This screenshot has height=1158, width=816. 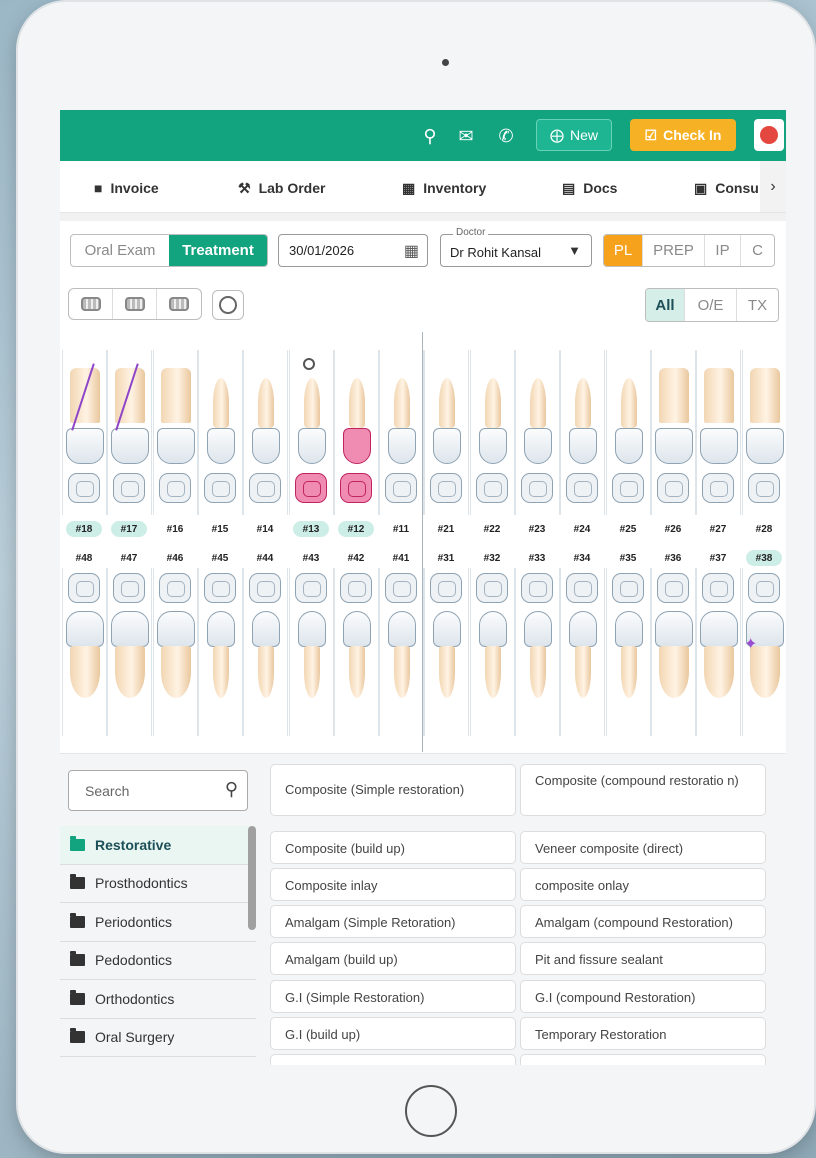 I want to click on tooth-number-21: #21, so click(x=446, y=529).